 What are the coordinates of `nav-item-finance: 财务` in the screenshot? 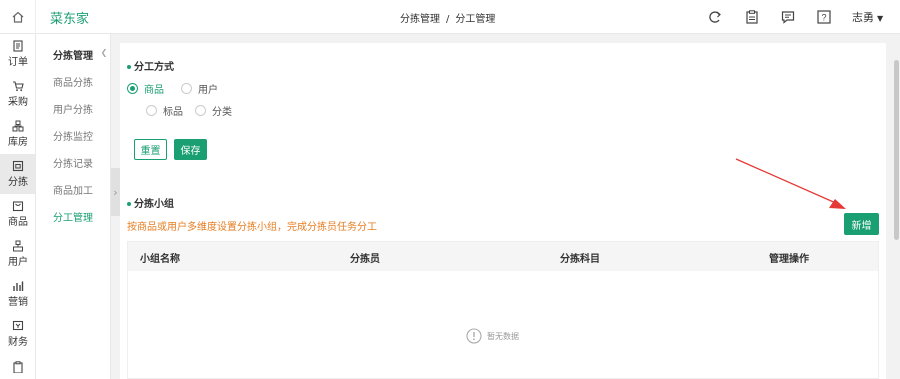 It's located at (18, 334).